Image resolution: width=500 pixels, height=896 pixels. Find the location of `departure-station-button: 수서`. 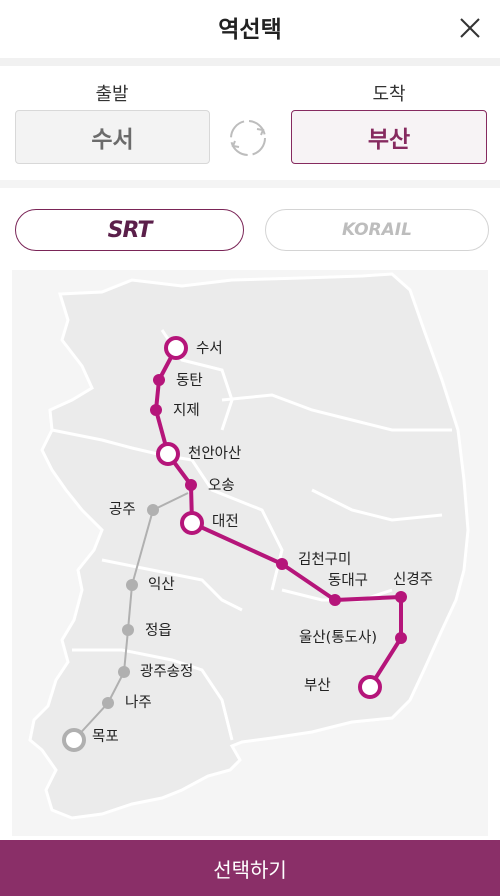

departure-station-button: 수서 is located at coordinates (112, 137).